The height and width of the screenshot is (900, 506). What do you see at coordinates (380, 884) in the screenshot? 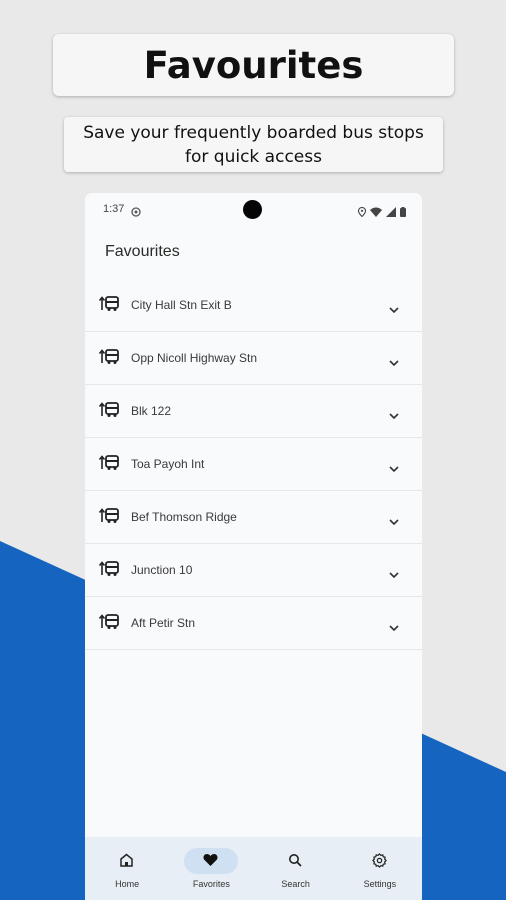
I see `nav-label: Settings` at bounding box center [380, 884].